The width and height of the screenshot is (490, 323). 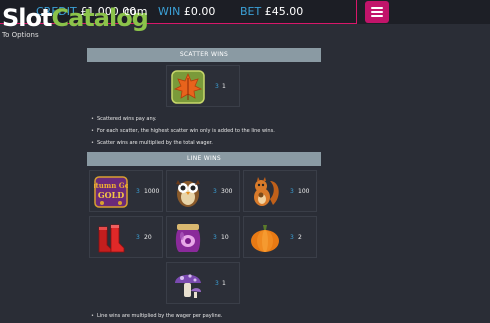 I want to click on tile-payout: 300, so click(x=227, y=191).